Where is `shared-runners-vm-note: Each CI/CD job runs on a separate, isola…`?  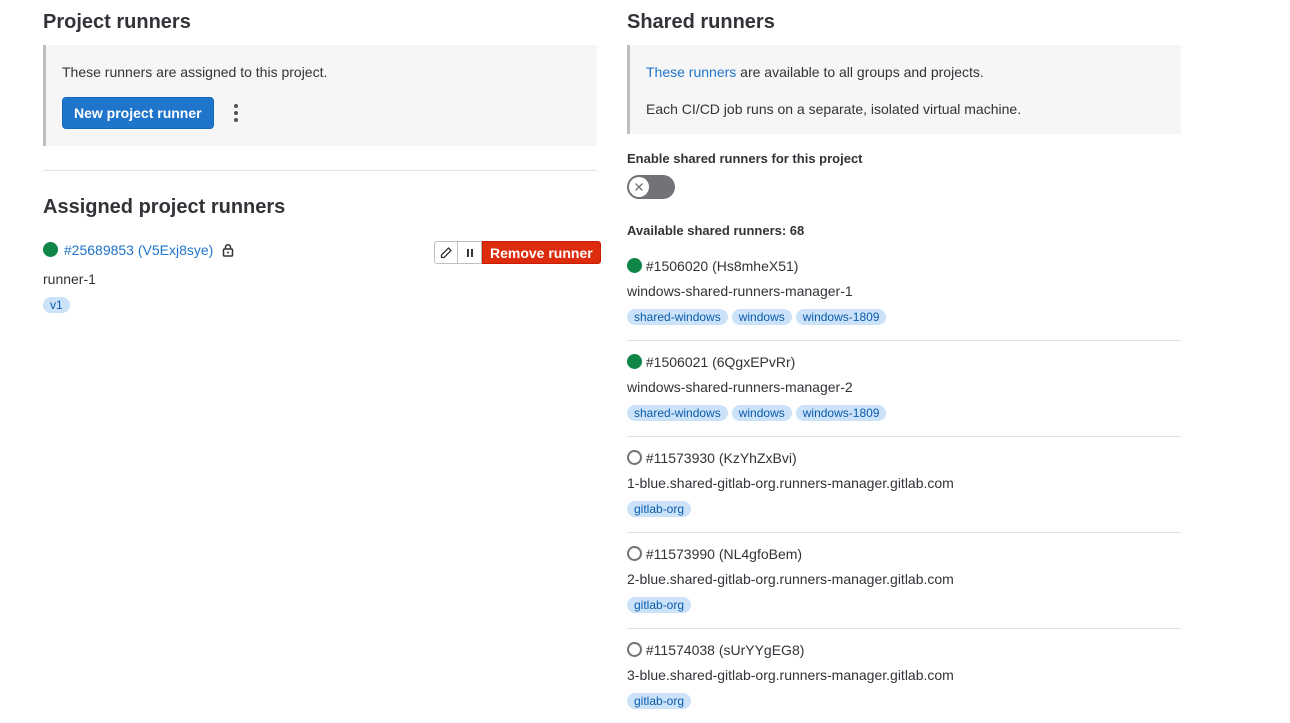
shared-runners-vm-note: Each CI/CD job runs on a separate, isola… is located at coordinates (834, 109).